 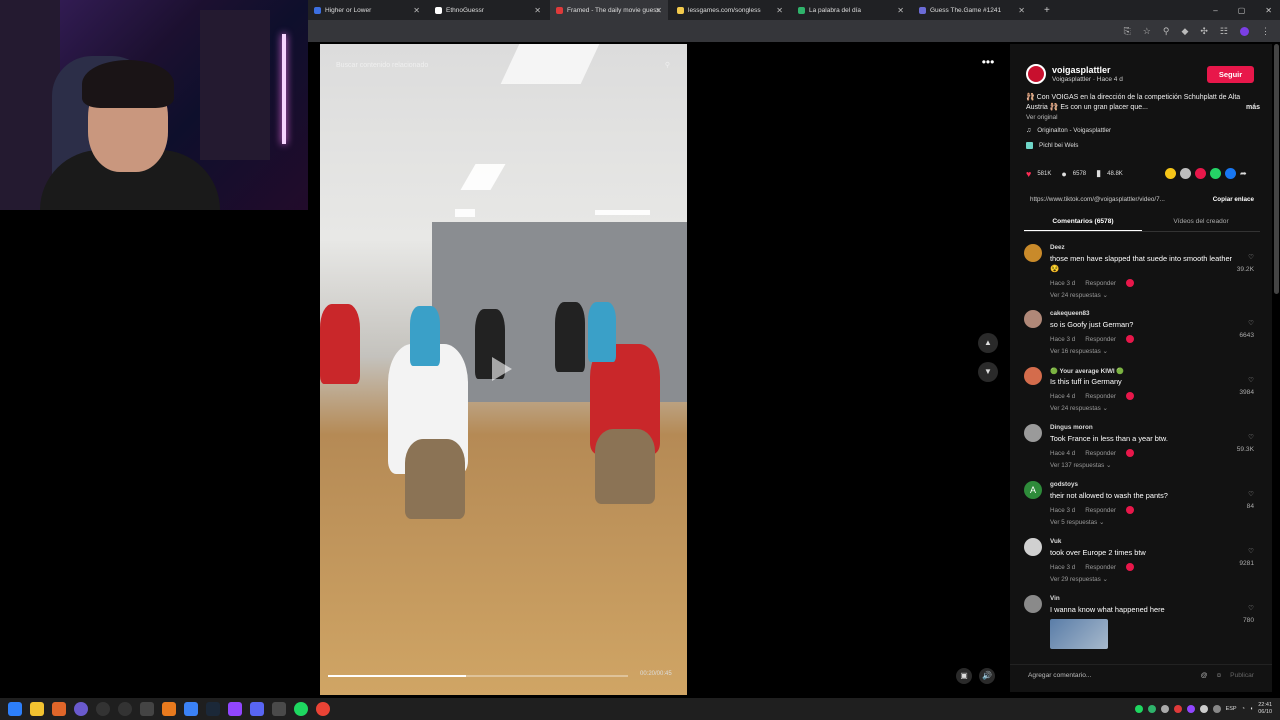 What do you see at coordinates (1265, 709) in the screenshot?
I see `clock: 22:41 06/10` at bounding box center [1265, 709].